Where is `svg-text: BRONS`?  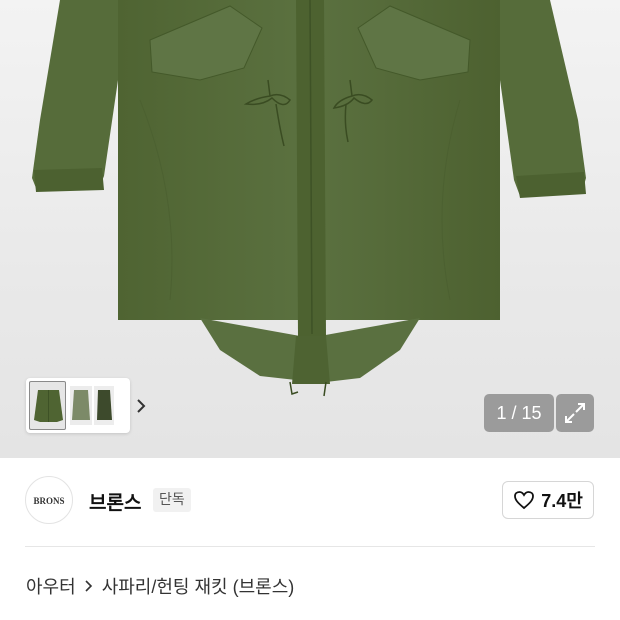
svg-text: BRONS is located at coordinates (48, 501).